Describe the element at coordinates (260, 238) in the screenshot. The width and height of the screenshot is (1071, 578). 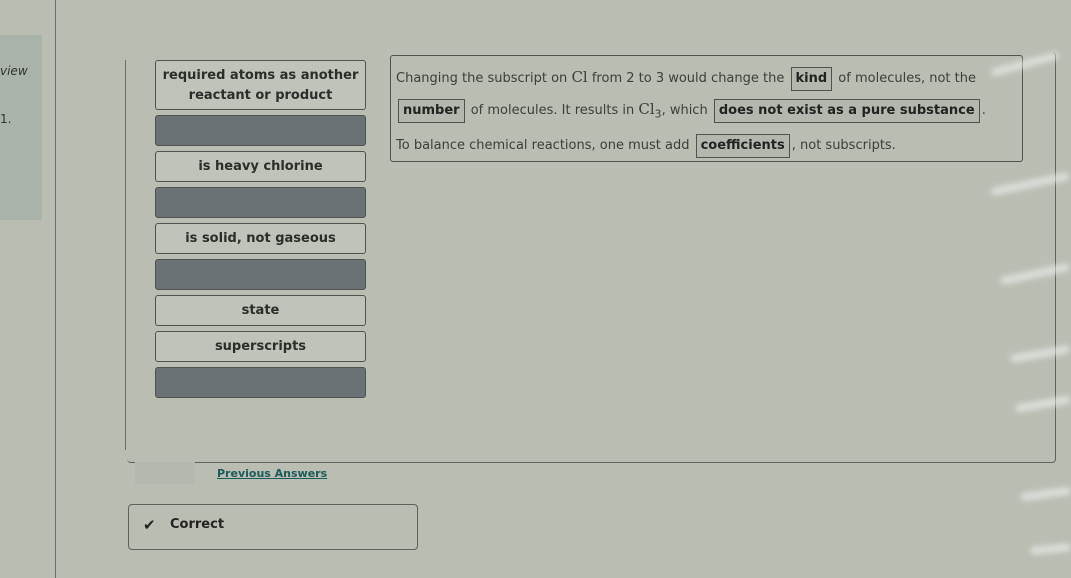
I see `choice-solid-not-gaseous: is solid, not gaseous` at that location.